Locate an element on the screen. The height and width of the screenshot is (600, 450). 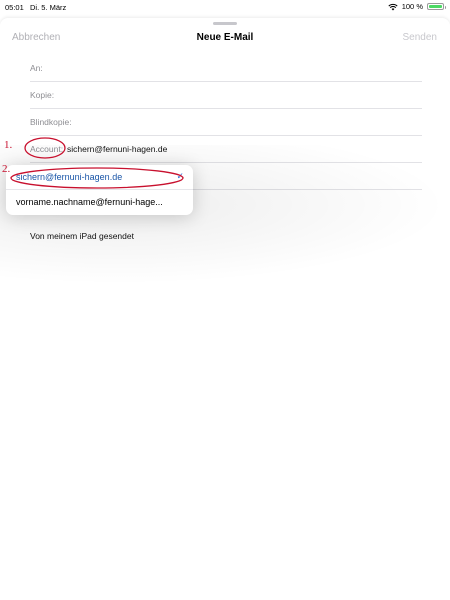
status-right: 100 % is located at coordinates (417, 6).